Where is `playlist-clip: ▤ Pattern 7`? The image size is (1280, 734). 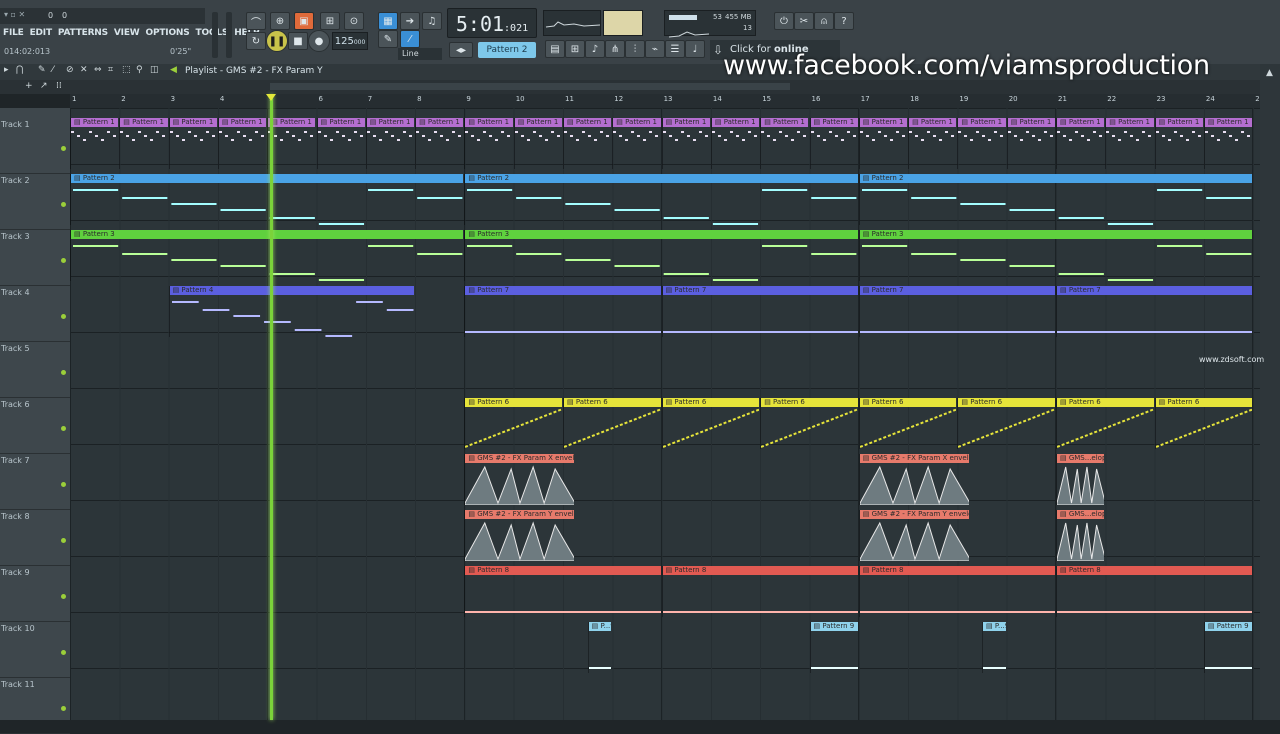 playlist-clip: ▤ Pattern 7 is located at coordinates (562, 311).